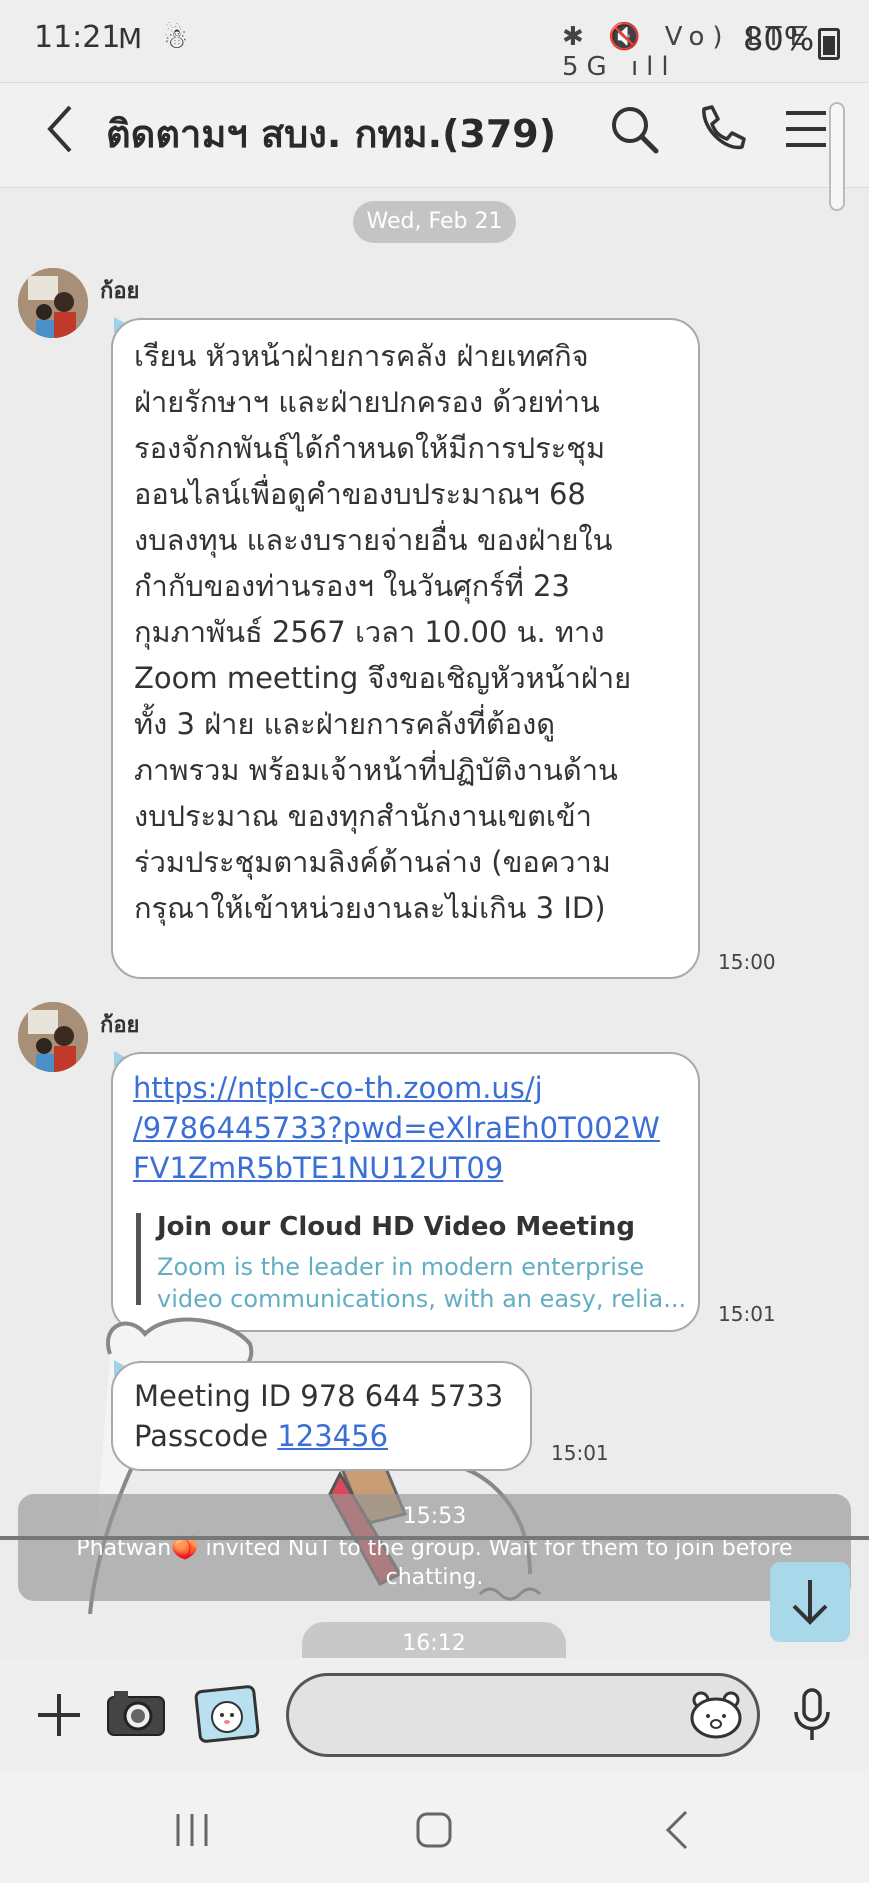  I want to click on preview-accent-bar, so click(138, 1259).